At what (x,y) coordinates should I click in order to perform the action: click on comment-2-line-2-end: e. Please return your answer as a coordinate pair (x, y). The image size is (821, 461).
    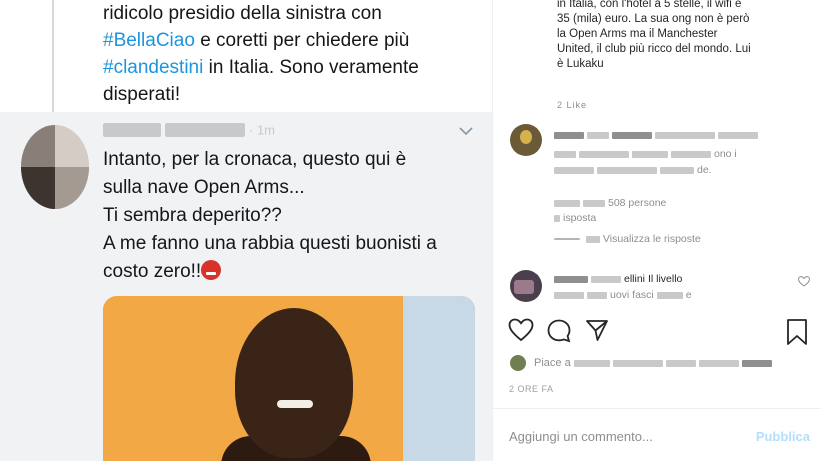
    Looking at the image, I should click on (688, 295).